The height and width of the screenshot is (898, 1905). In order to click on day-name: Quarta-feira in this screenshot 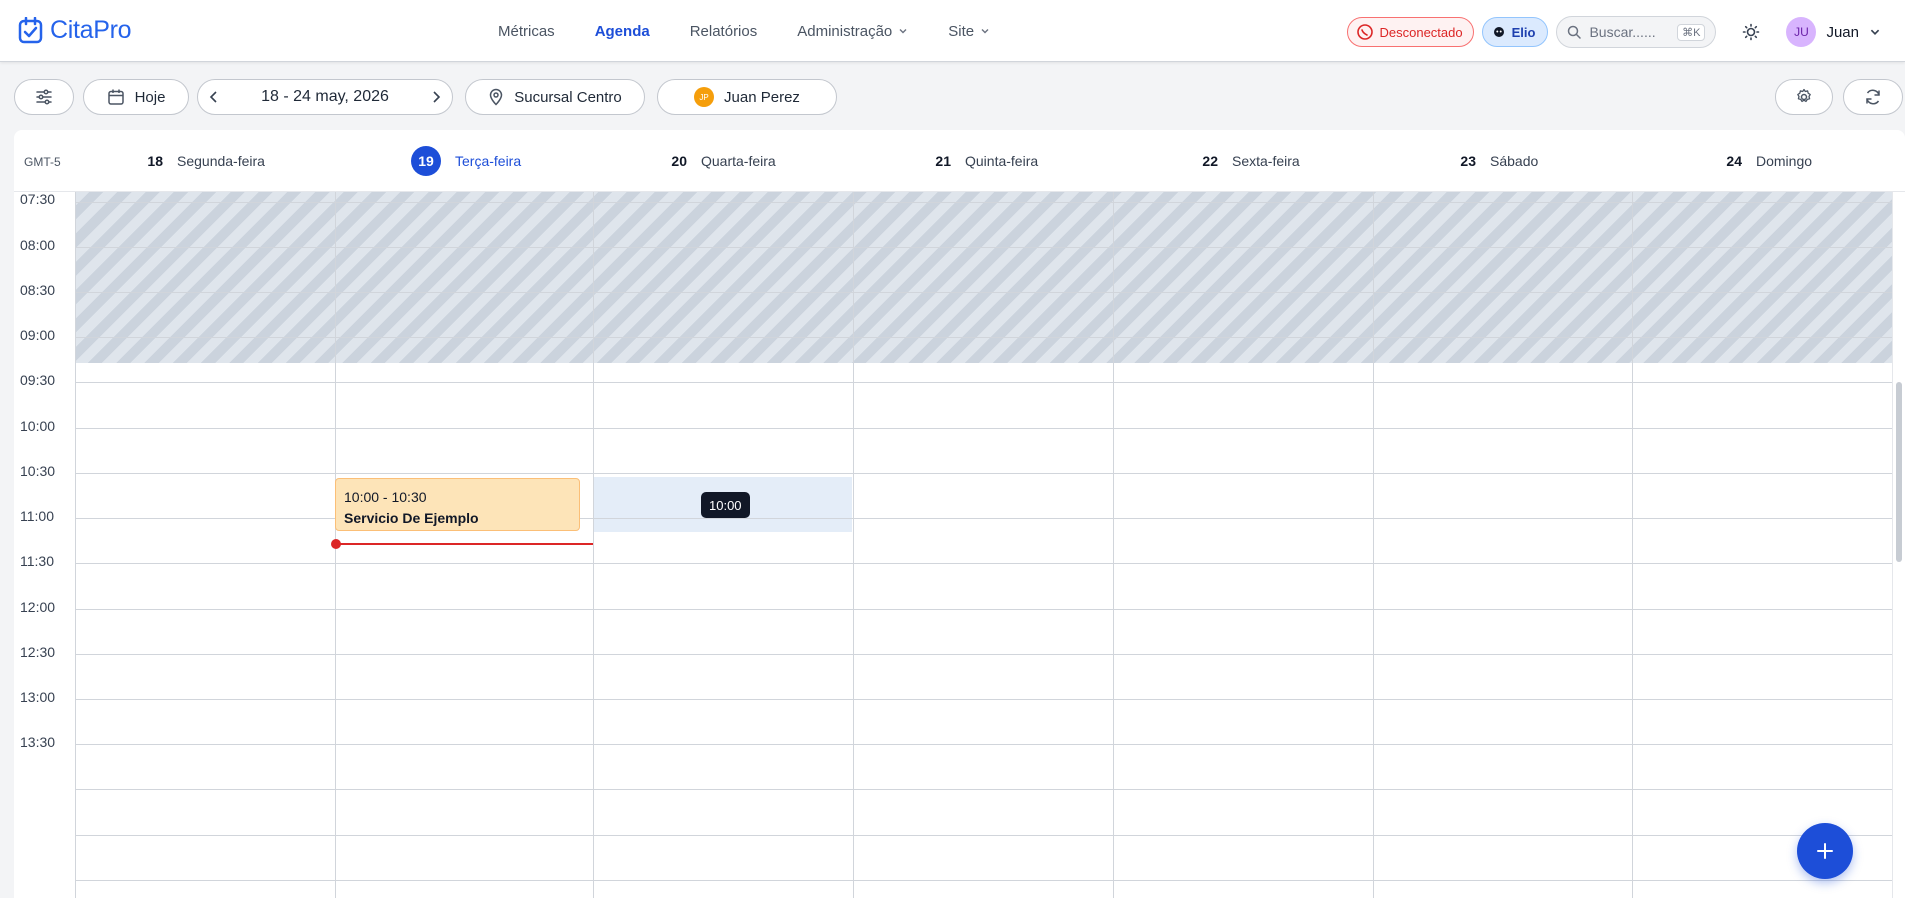, I will do `click(738, 161)`.